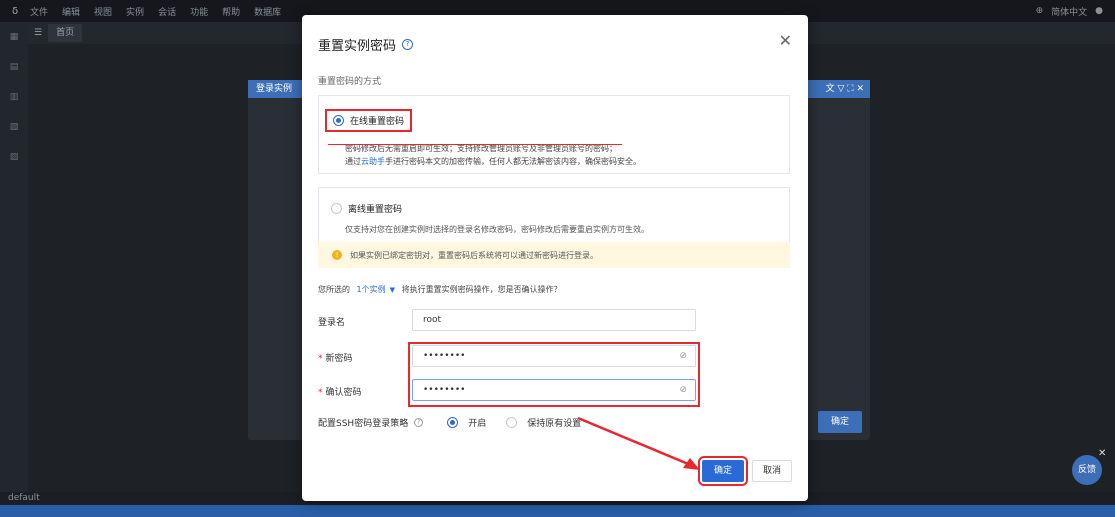  Describe the element at coordinates (1040, 11) in the screenshot. I see `add-circle-icon: ⊕` at that location.